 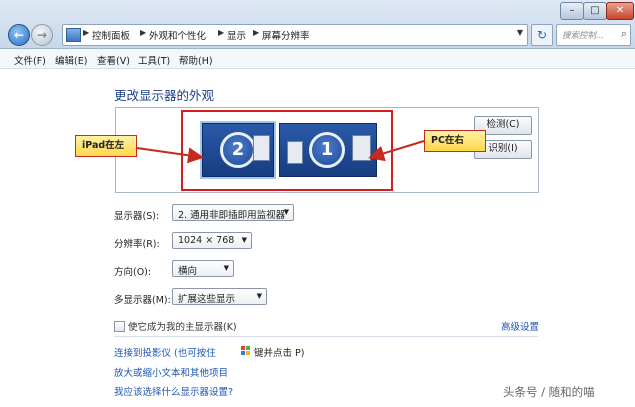 I want to click on advanced-settings-link: 高级设置, so click(x=520, y=326).